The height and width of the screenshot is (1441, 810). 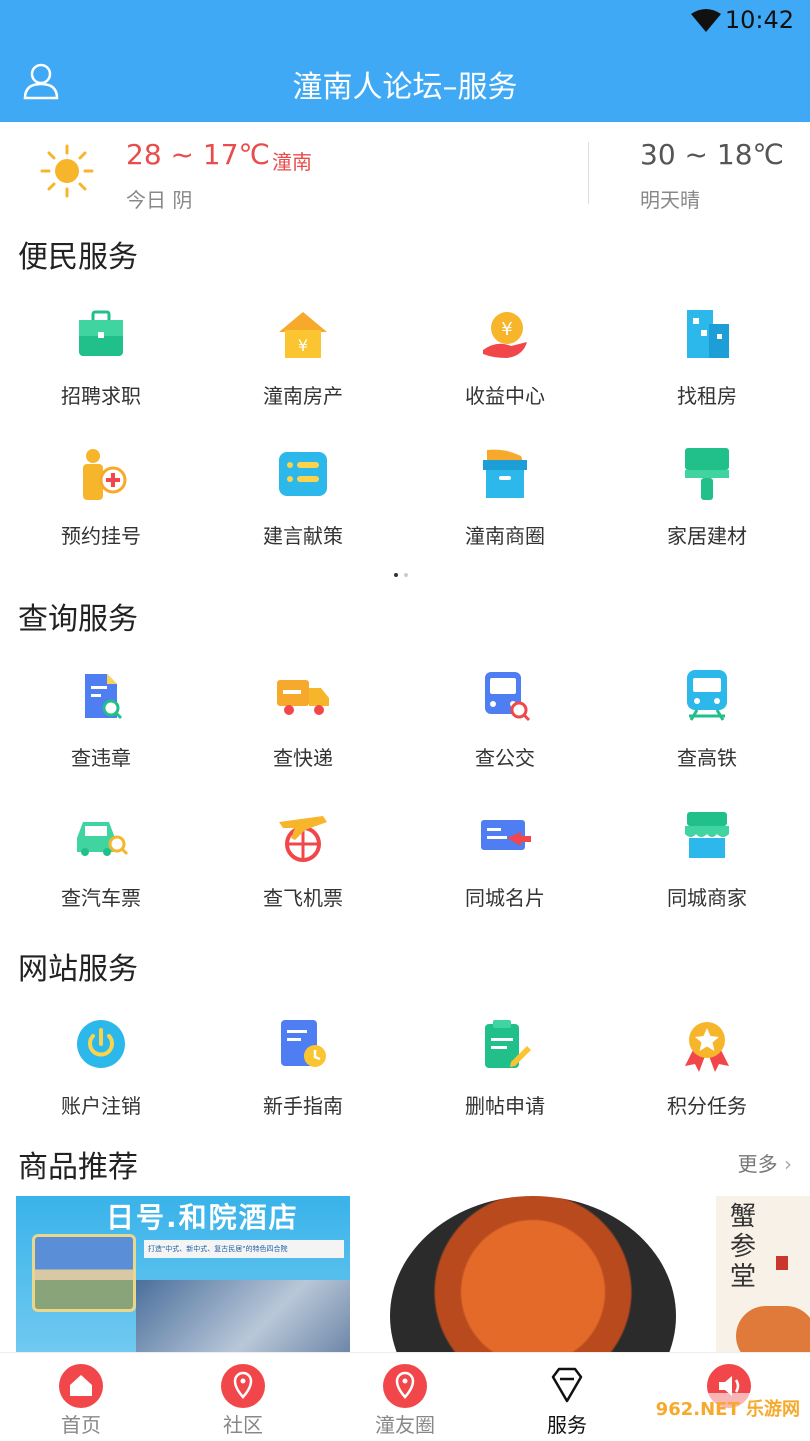 I want to click on more-label: 更多, so click(x=757, y=1164).